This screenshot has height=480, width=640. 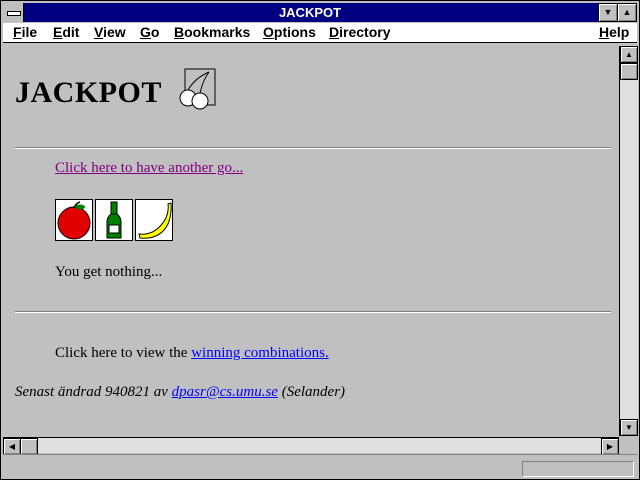 I want to click on page-title: JACKPOT, so click(x=88, y=92).